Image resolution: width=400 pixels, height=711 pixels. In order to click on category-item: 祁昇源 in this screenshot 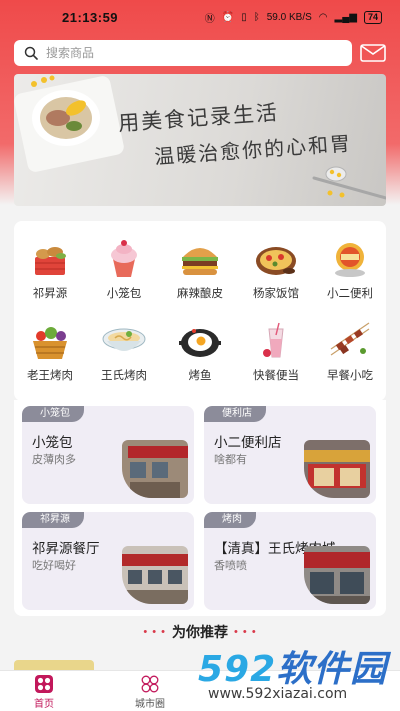, I will do `click(50, 270)`.